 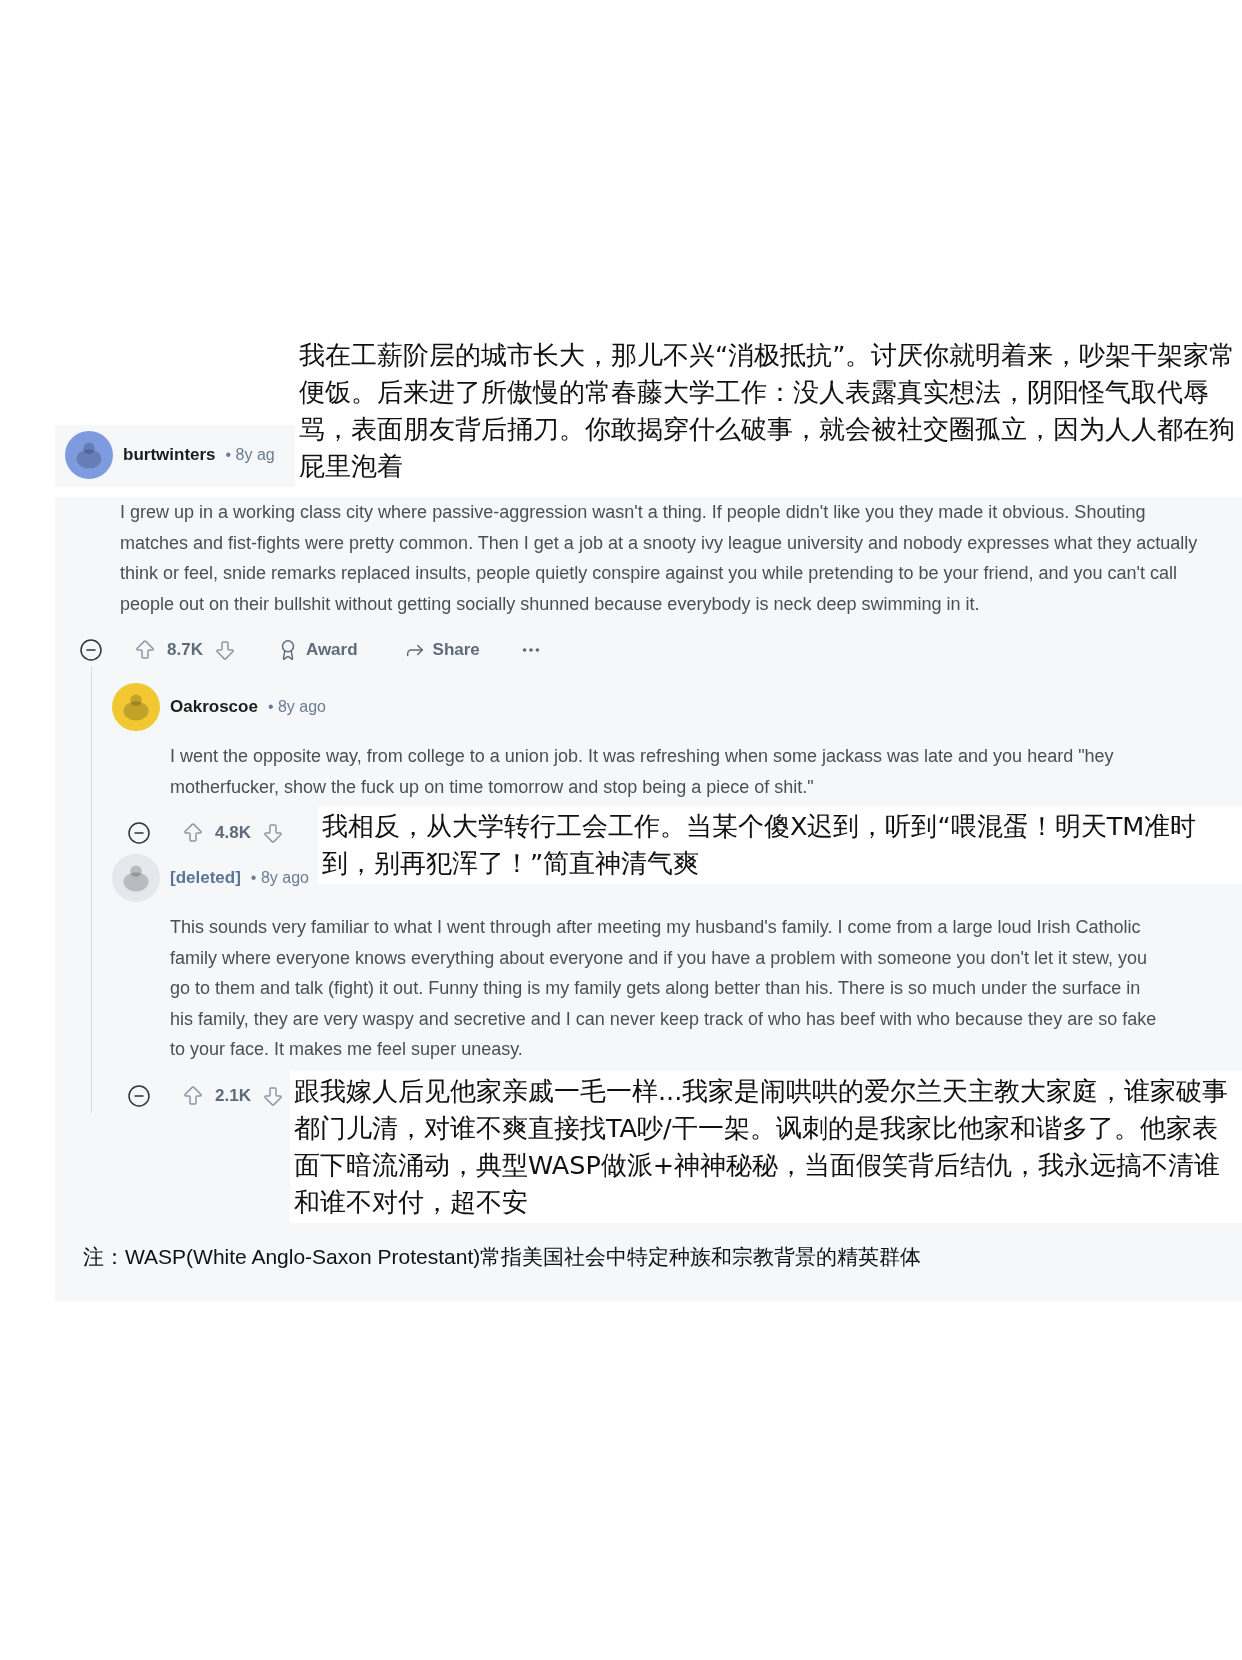 I want to click on award-button: Award, so click(x=317, y=650).